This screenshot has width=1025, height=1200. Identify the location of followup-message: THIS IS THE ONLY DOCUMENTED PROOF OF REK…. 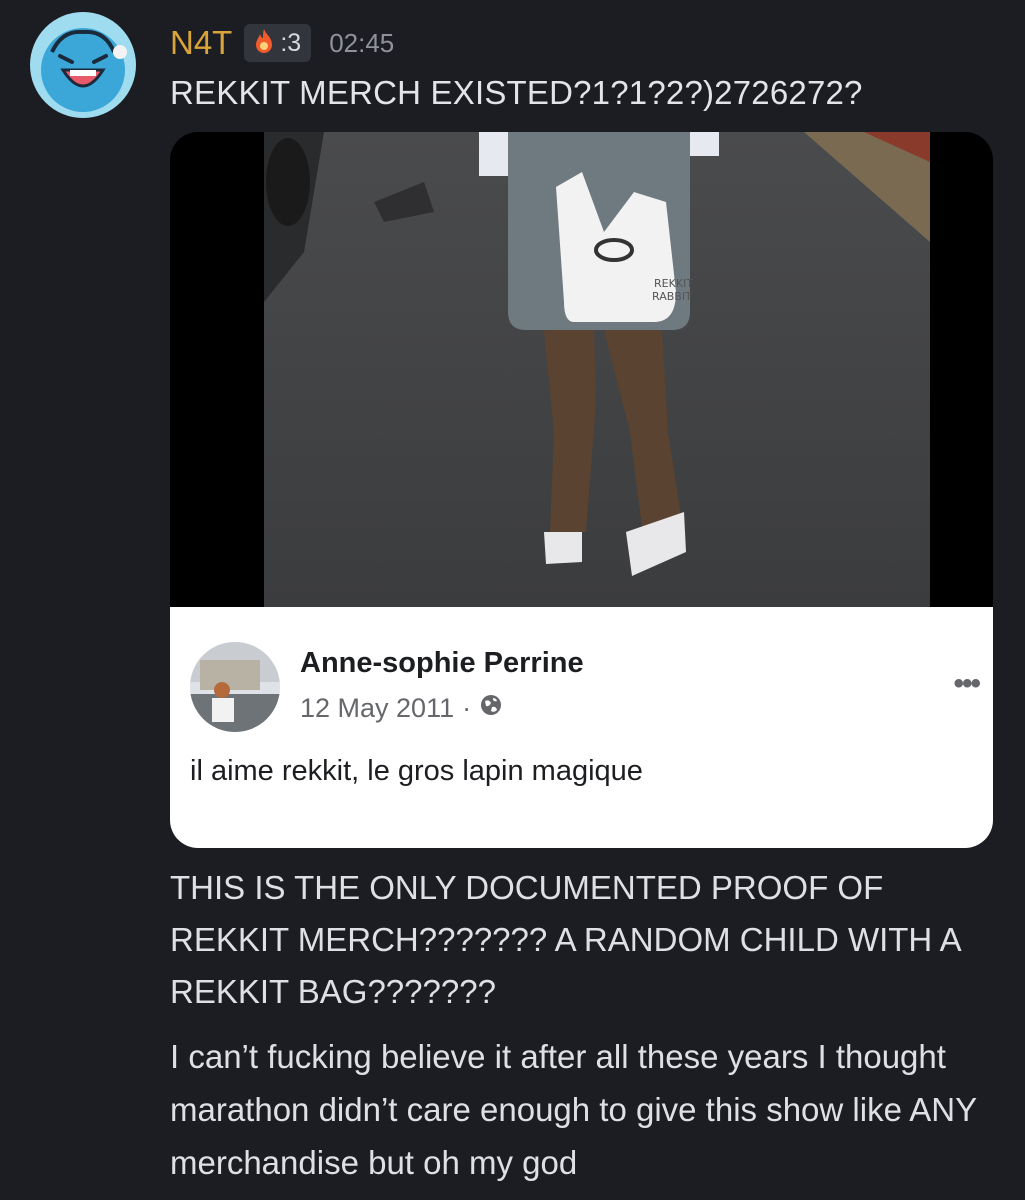
(565, 939).